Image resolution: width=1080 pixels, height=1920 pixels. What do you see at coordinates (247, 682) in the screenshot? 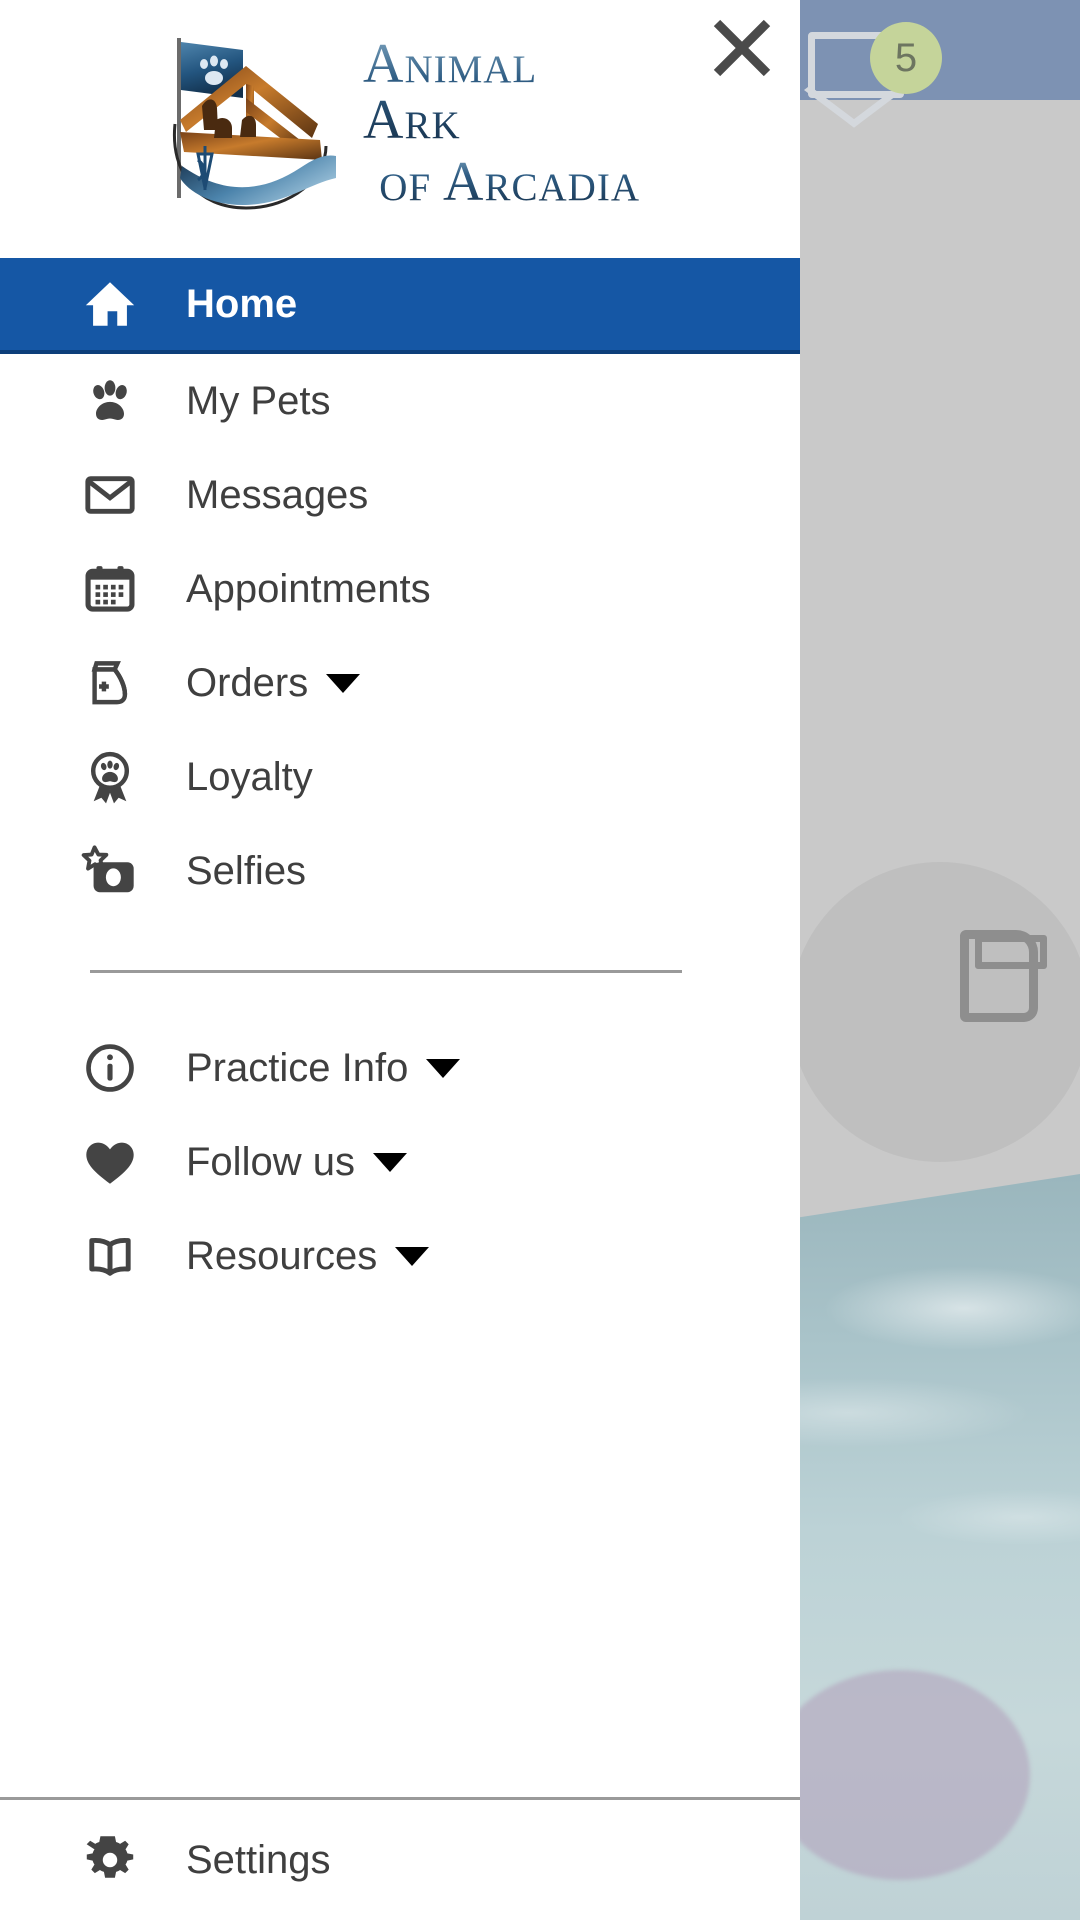
I see `menu-item-label: Orders` at bounding box center [247, 682].